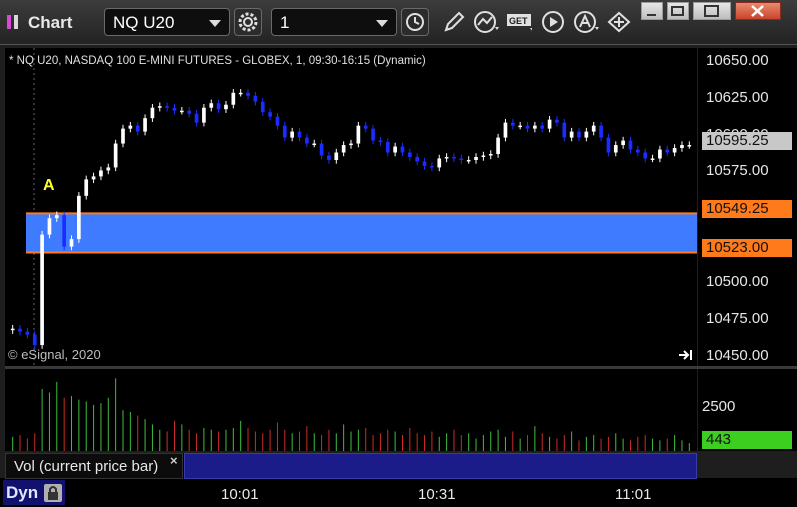 The height and width of the screenshot is (507, 797). I want to click on restore-button, so click(678, 11).